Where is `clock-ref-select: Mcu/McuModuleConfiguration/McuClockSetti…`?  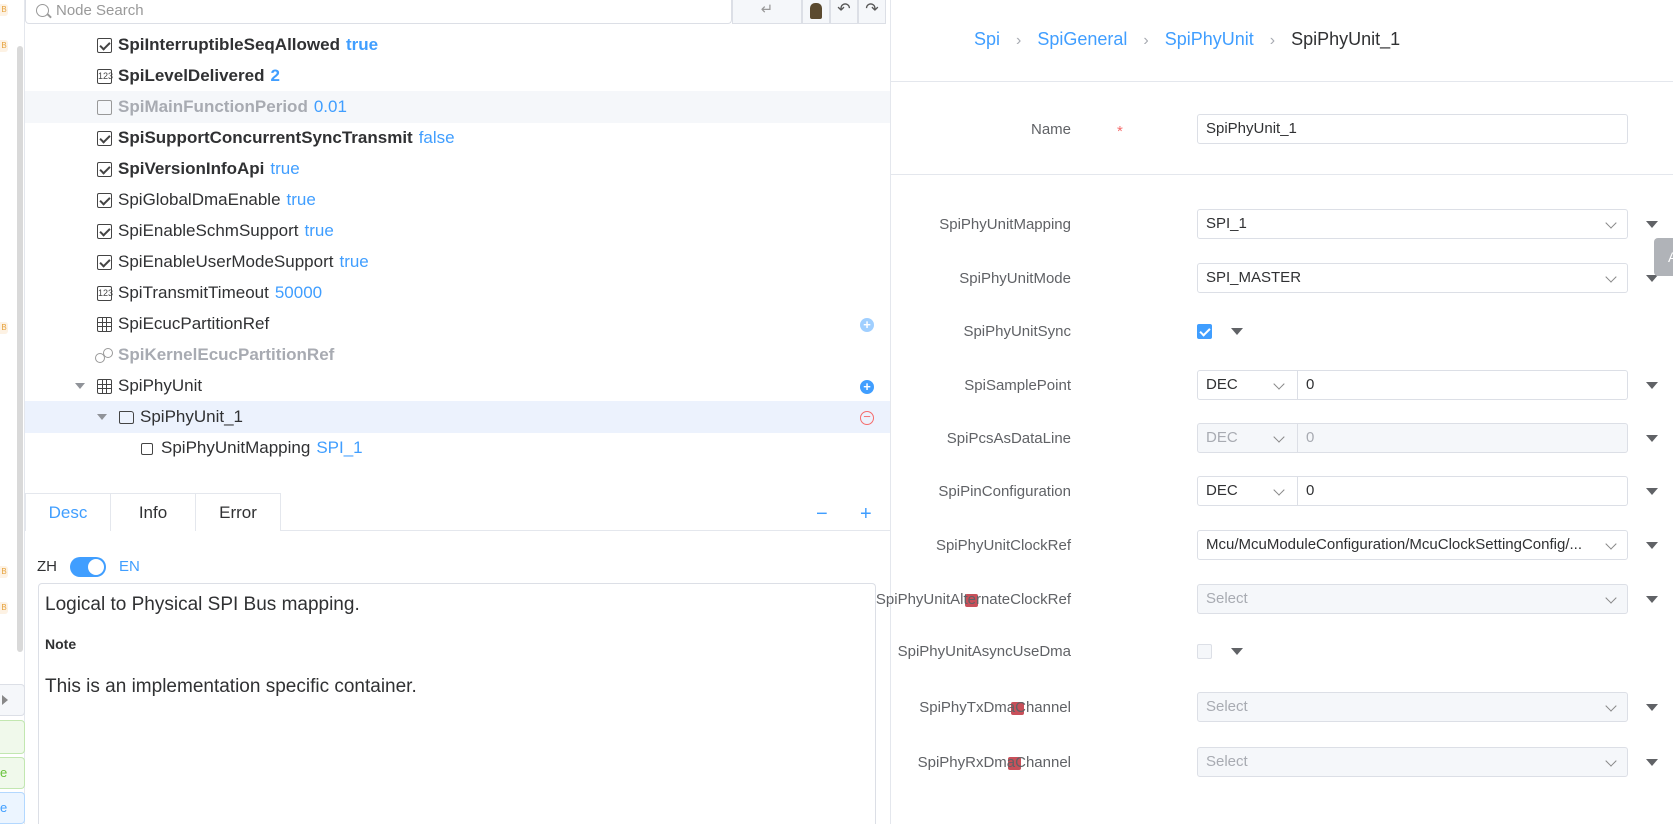 clock-ref-select: Mcu/McuModuleConfiguration/McuClockSetti… is located at coordinates (1412, 545).